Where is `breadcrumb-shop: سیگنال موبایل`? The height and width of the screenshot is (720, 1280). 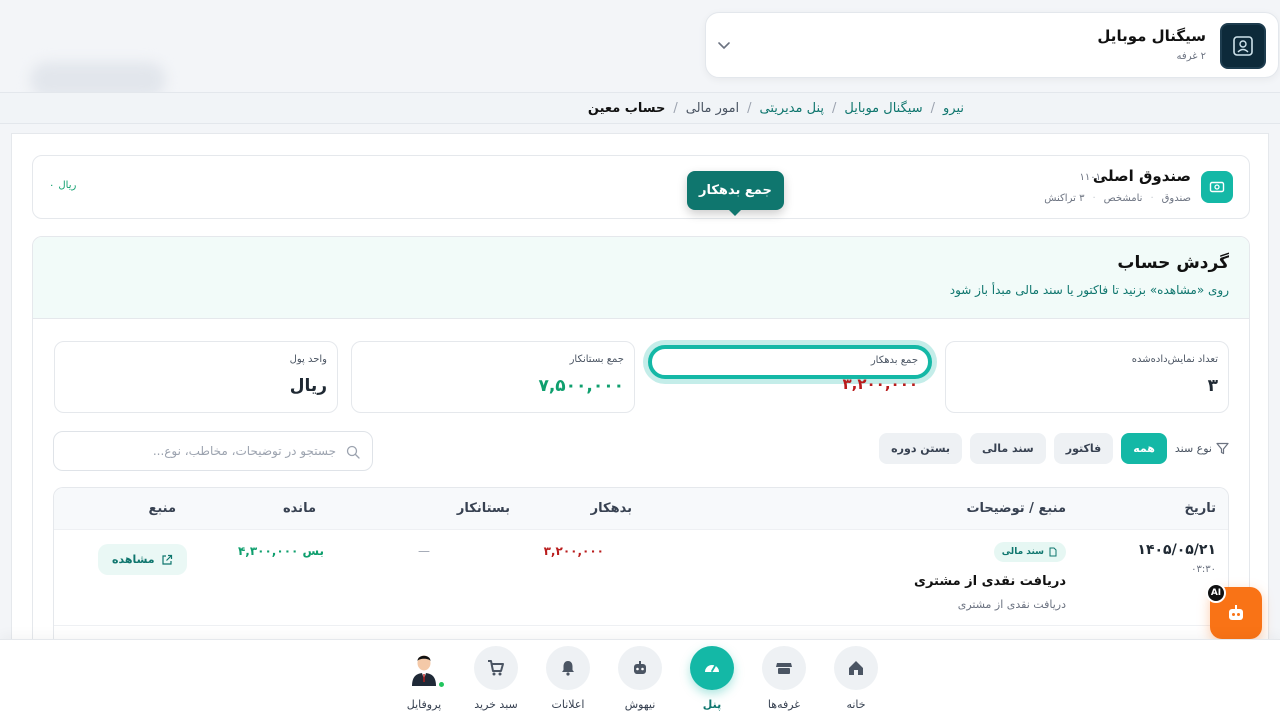 breadcrumb-shop: سیگنال موبایل is located at coordinates (883, 108).